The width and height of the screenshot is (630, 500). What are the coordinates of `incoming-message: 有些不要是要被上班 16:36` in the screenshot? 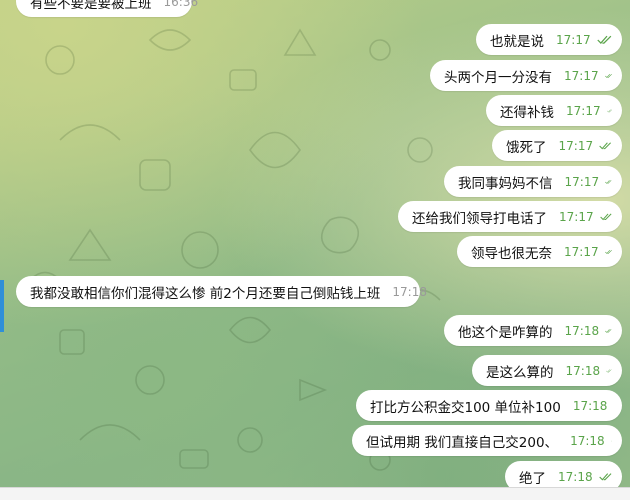 It's located at (107, 8).